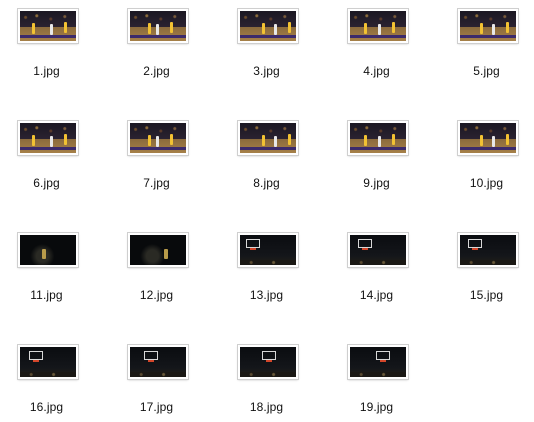  What do you see at coordinates (266, 407) in the screenshot?
I see `file-name-label: 18.jpg` at bounding box center [266, 407].